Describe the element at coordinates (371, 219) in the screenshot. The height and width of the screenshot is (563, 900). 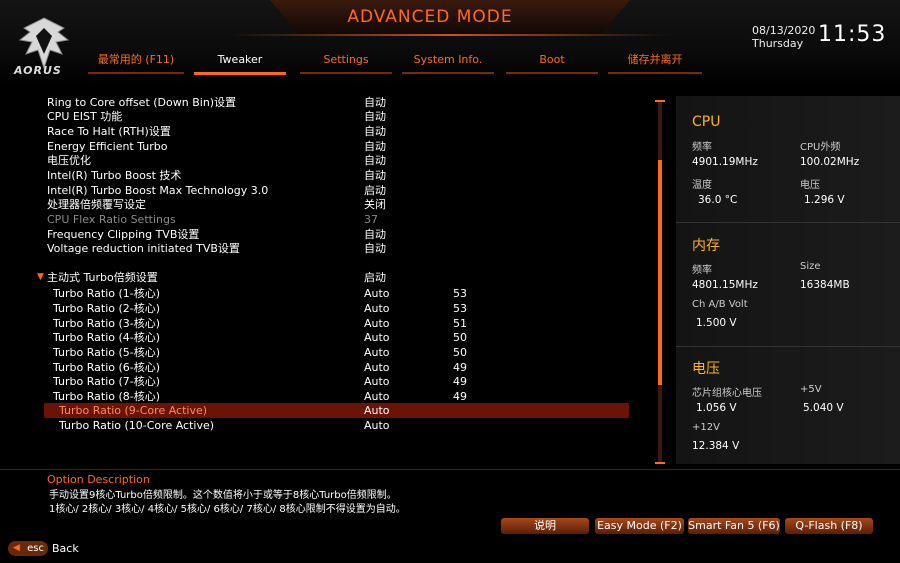
I see `setting-value: 37` at that location.